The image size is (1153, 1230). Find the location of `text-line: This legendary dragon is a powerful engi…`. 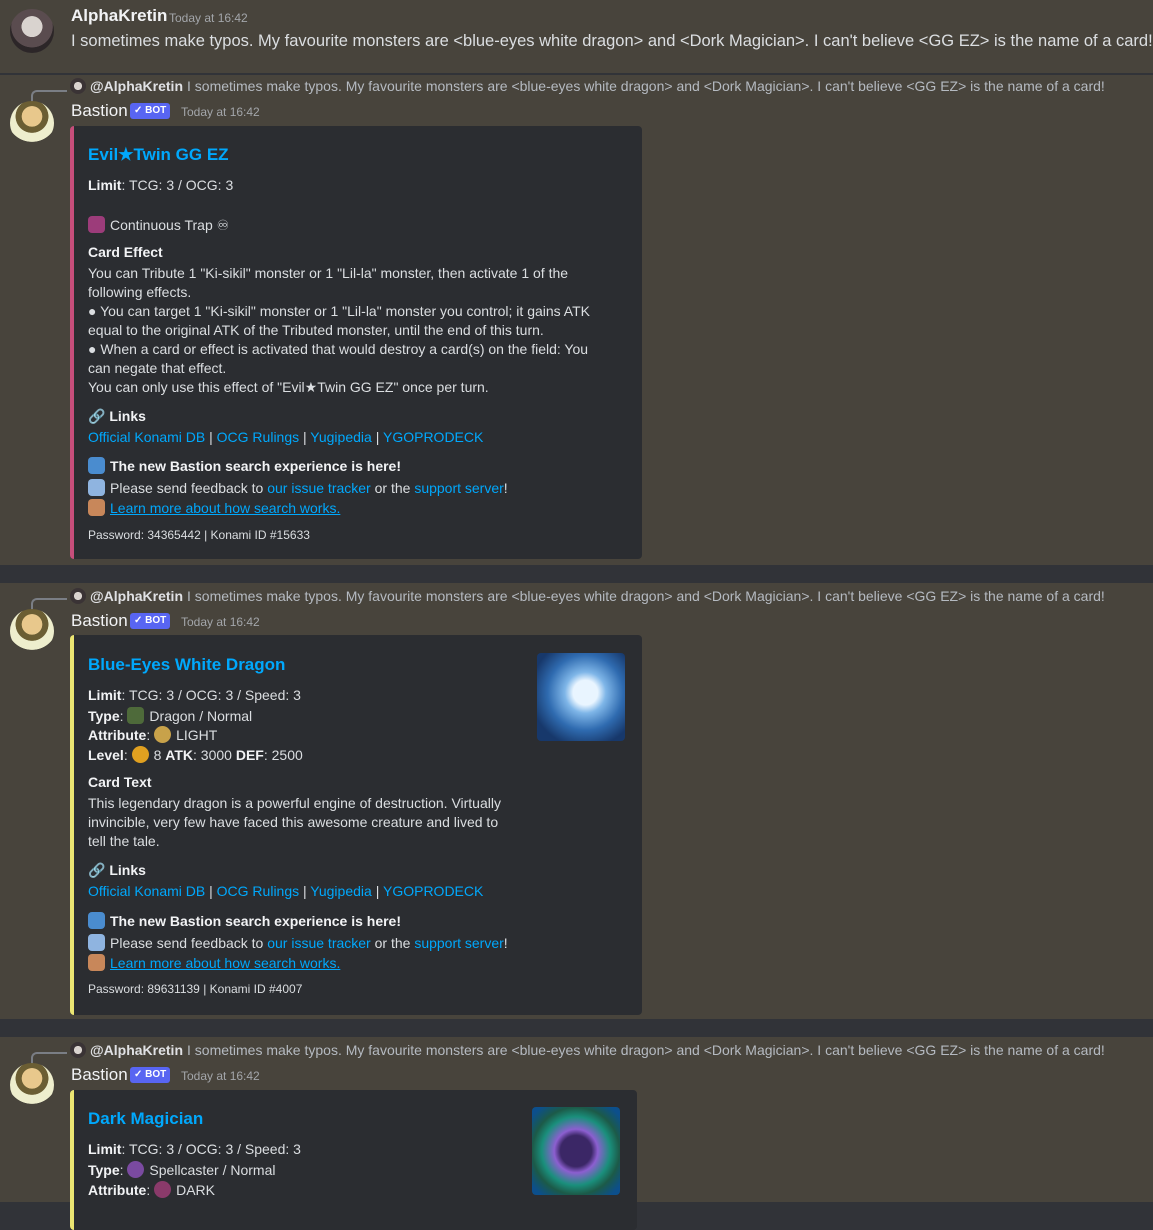

text-line: This legendary dragon is a powerful engi… is located at coordinates (294, 803).